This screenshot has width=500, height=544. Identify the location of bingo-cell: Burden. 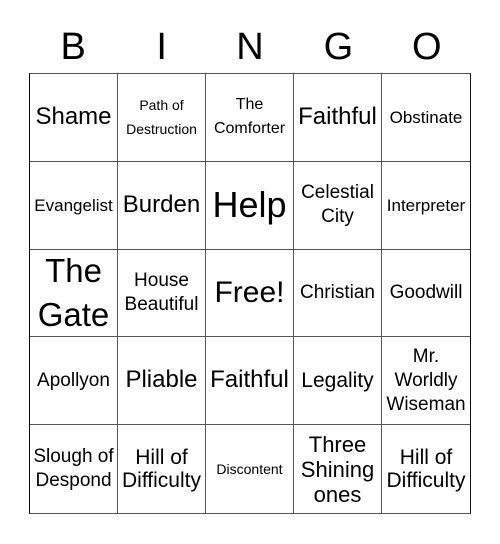
(162, 205).